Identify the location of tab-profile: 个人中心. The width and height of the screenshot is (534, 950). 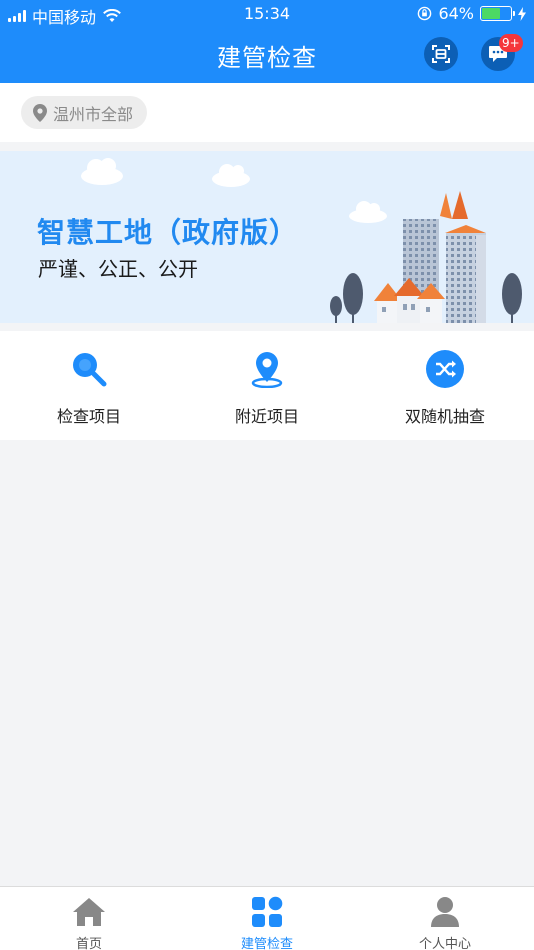
(445, 918).